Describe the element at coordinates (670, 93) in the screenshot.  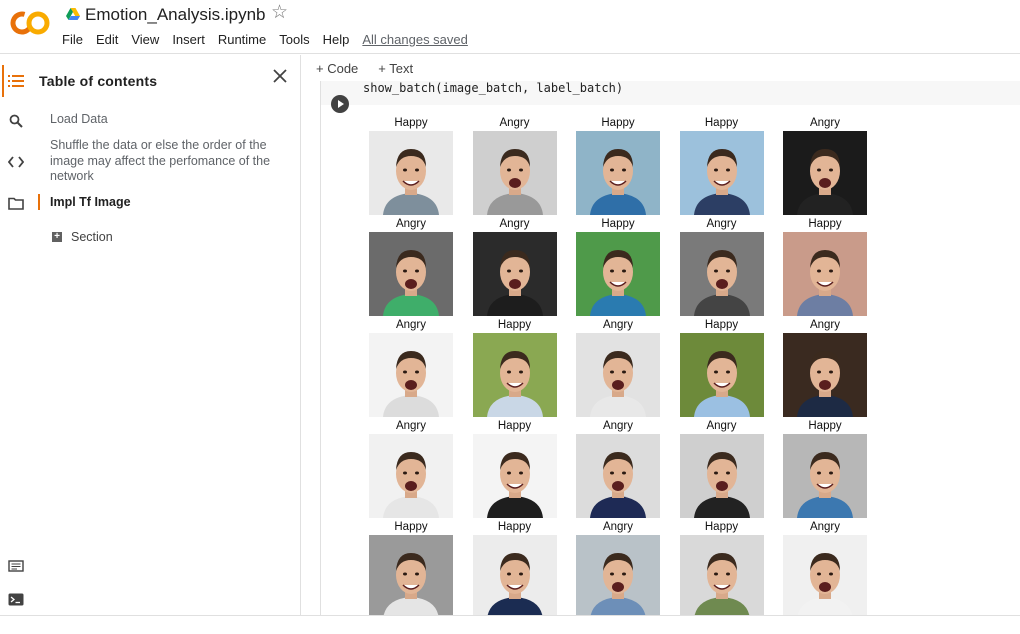
I see `code-editor: show_batch(image_batch, label_batch)` at that location.